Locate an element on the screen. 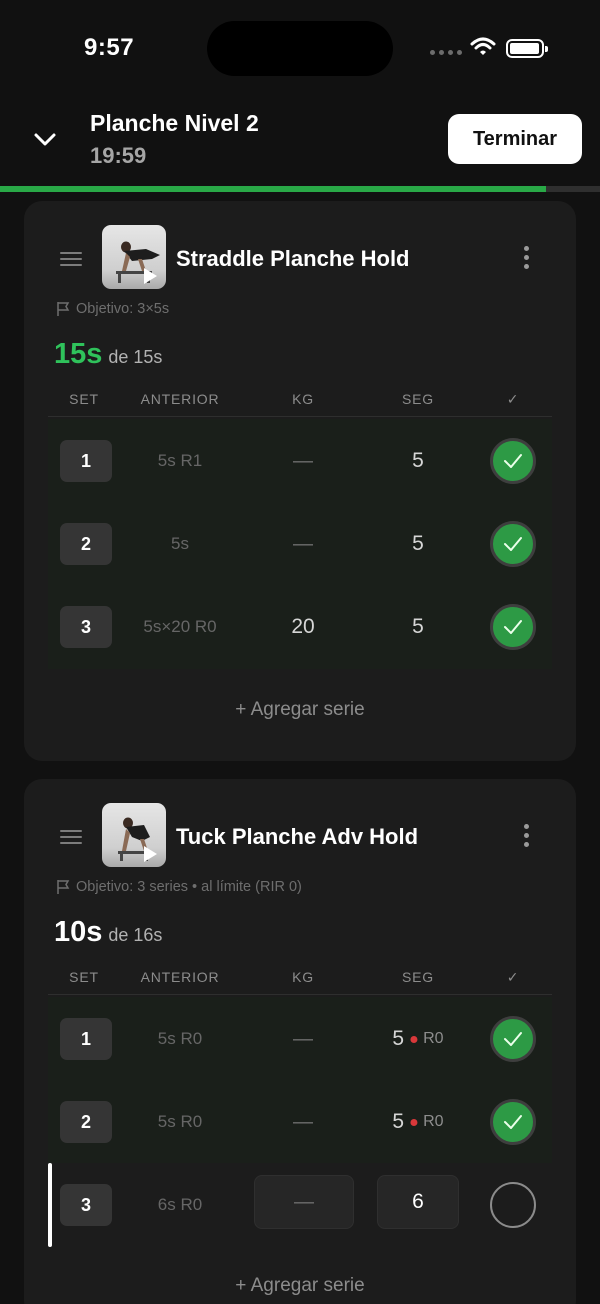 The height and width of the screenshot is (1304, 600). exercise-goal: Objetivo: 3×5s is located at coordinates (112, 309).